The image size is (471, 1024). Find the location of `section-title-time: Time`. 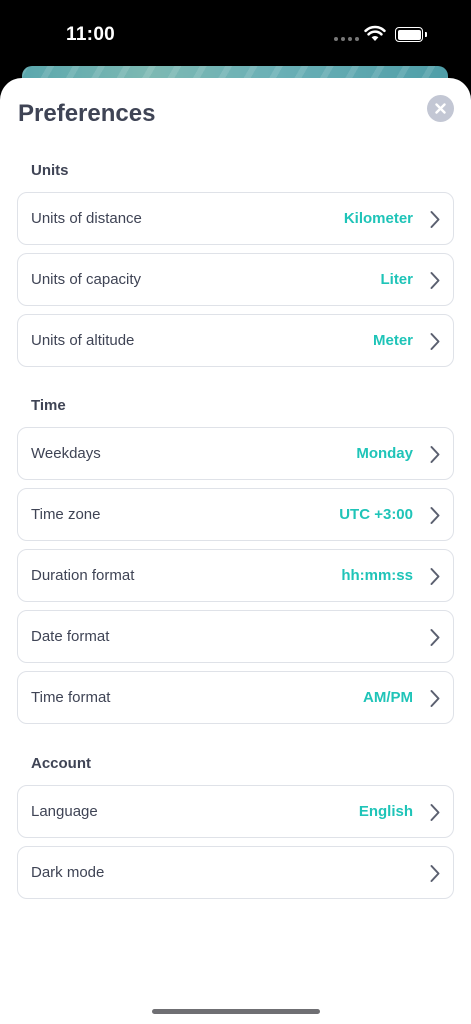

section-title-time: Time is located at coordinates (48, 405).